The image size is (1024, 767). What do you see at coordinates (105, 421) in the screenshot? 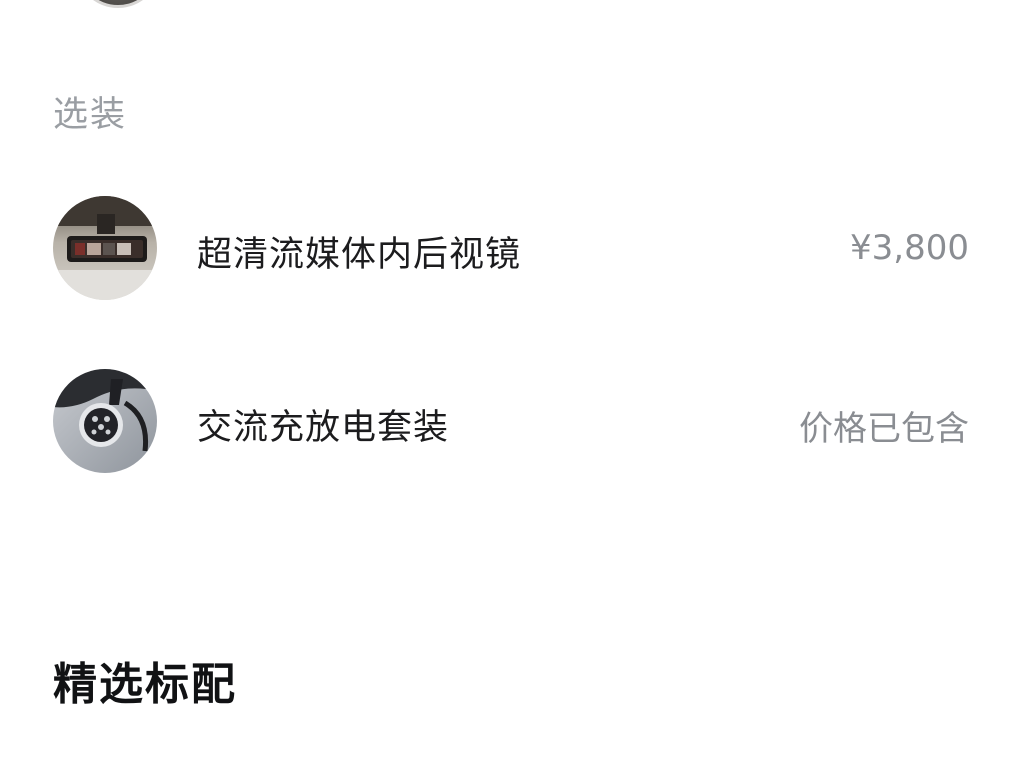
I see `charging-port-photo-icon` at bounding box center [105, 421].